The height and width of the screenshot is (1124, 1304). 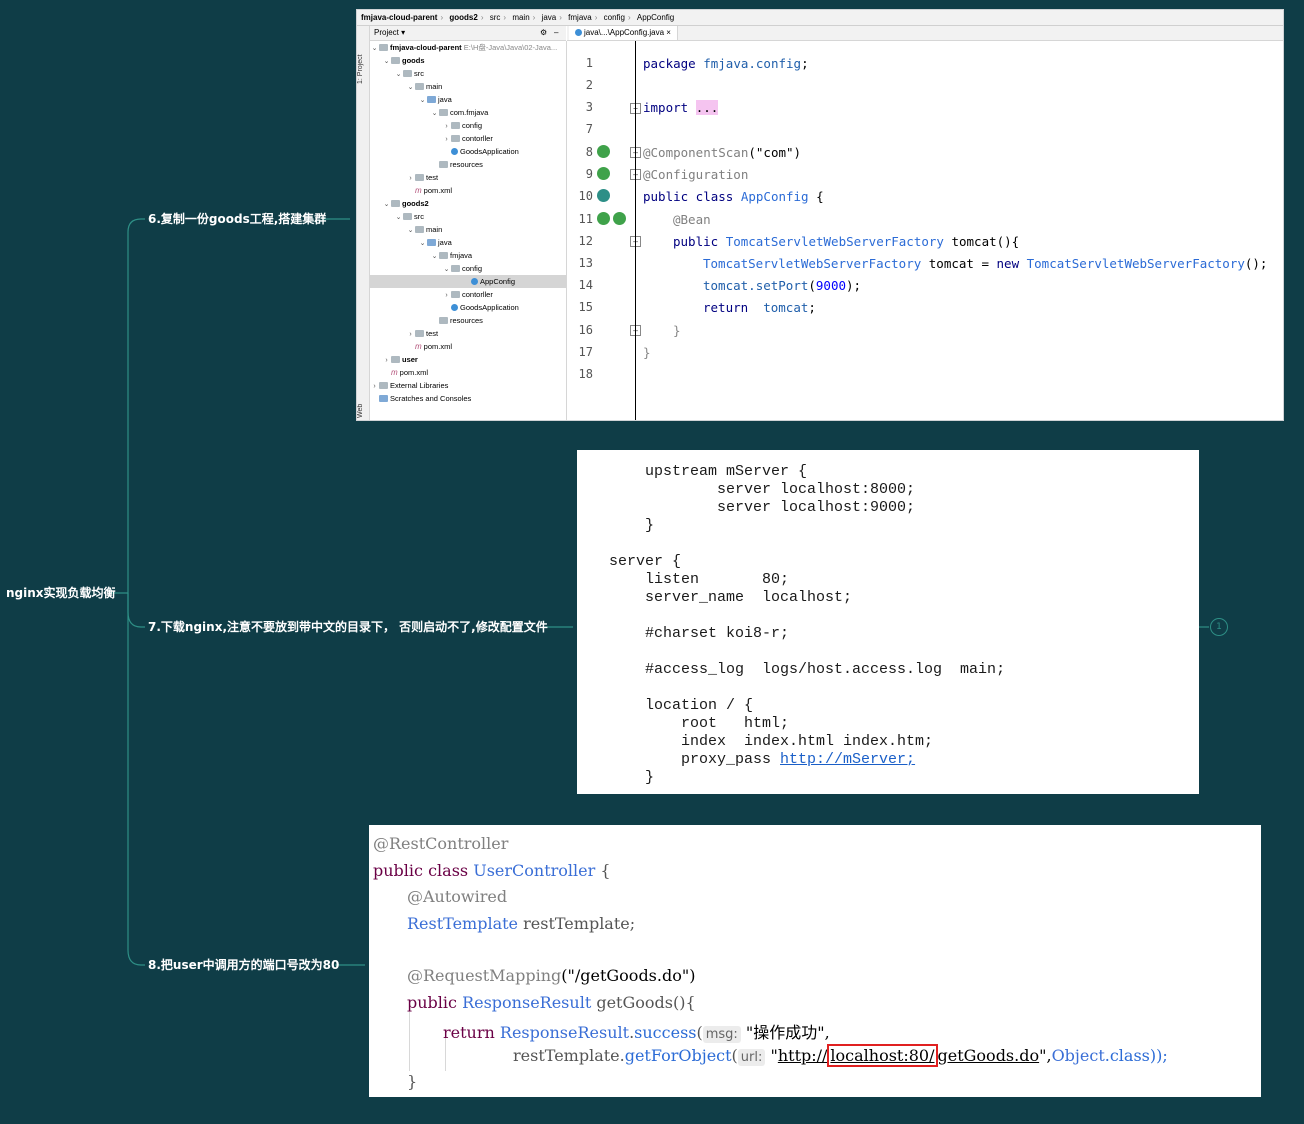 I want to click on line-number: 16, so click(x=585, y=330).